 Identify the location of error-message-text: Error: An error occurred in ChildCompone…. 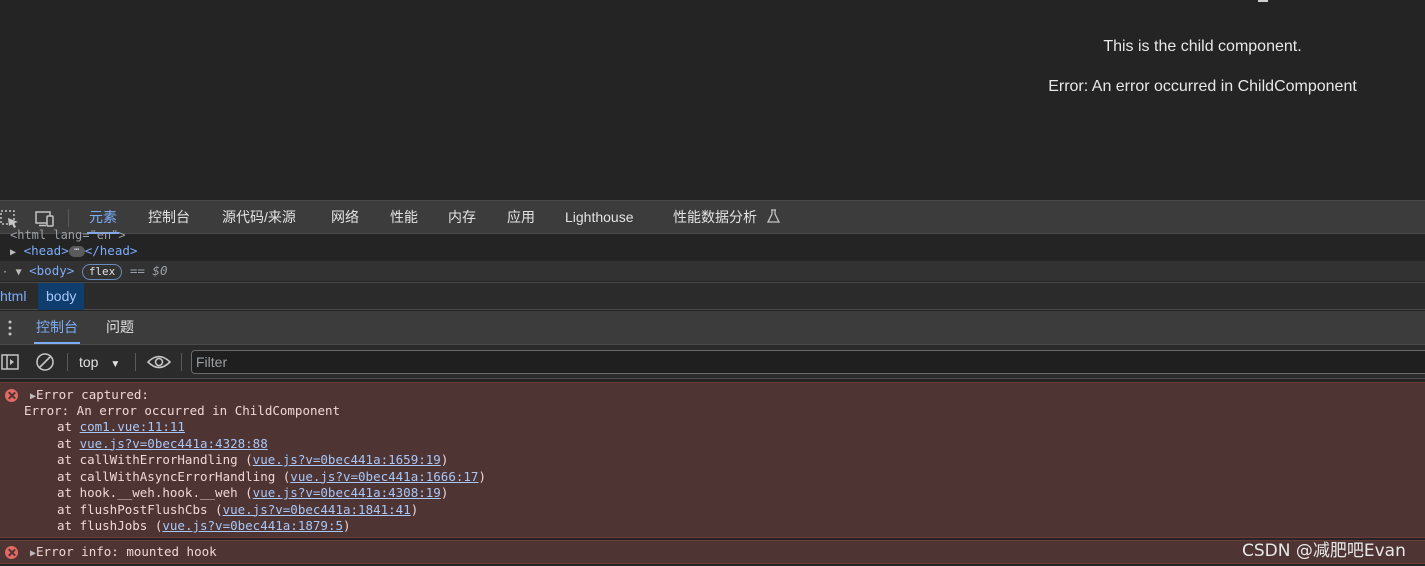
(1202, 86).